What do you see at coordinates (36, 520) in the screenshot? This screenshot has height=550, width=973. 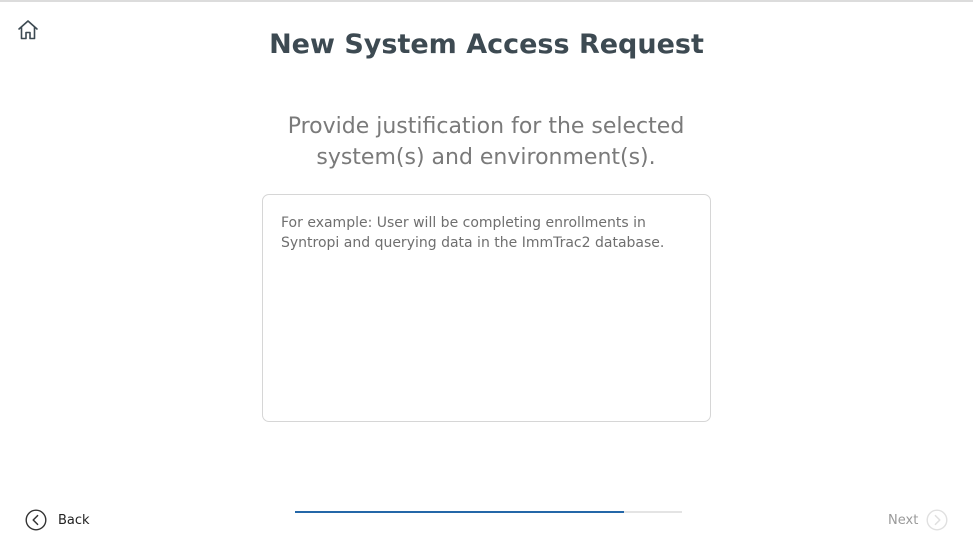 I see `chevron-left-circle-icon` at bounding box center [36, 520].